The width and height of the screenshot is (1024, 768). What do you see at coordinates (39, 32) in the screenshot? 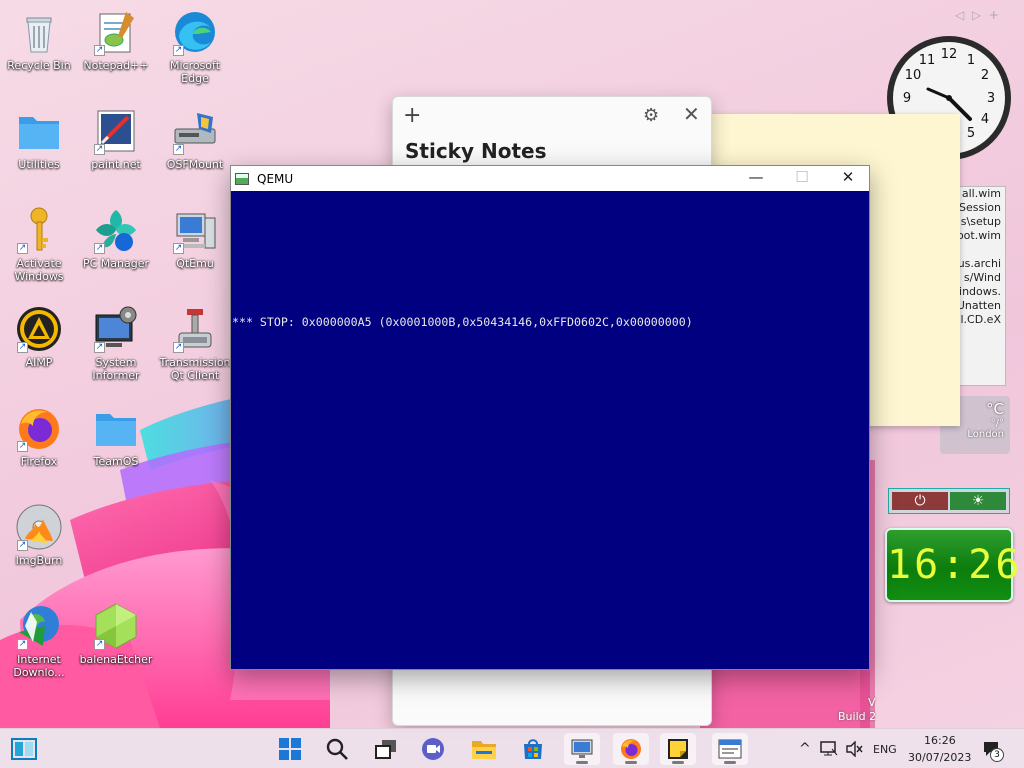
I see `recycle-bin-icon` at bounding box center [39, 32].